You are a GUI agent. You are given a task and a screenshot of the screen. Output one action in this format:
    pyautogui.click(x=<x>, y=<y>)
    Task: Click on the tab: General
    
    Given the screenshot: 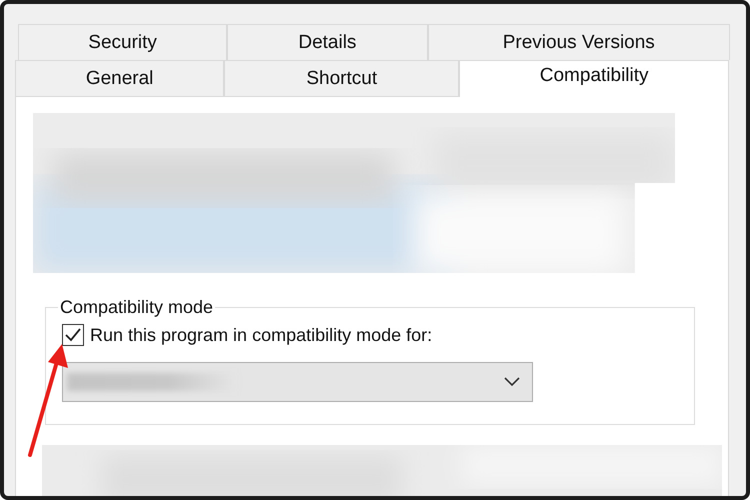 What is the action you would take?
    pyautogui.click(x=119, y=78)
    